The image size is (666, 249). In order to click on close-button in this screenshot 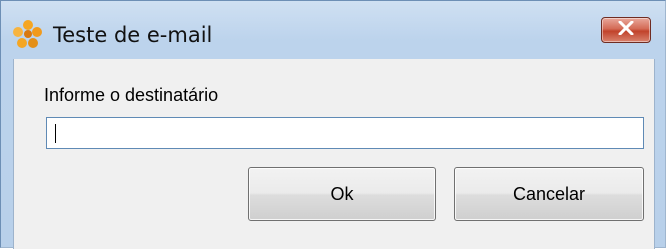, I will do `click(626, 30)`.